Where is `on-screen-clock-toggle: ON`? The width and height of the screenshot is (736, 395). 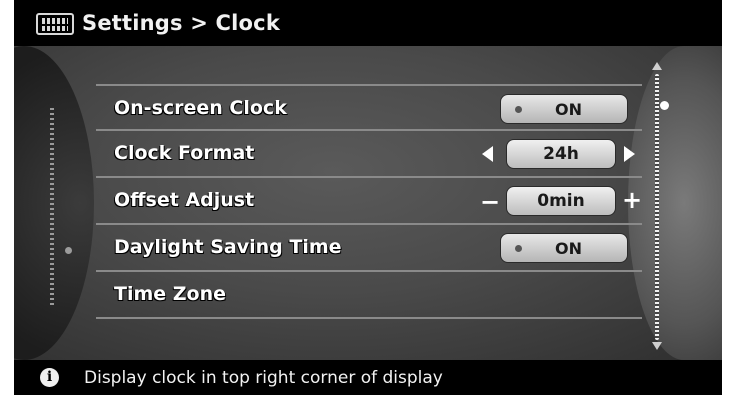 on-screen-clock-toggle: ON is located at coordinates (564, 109).